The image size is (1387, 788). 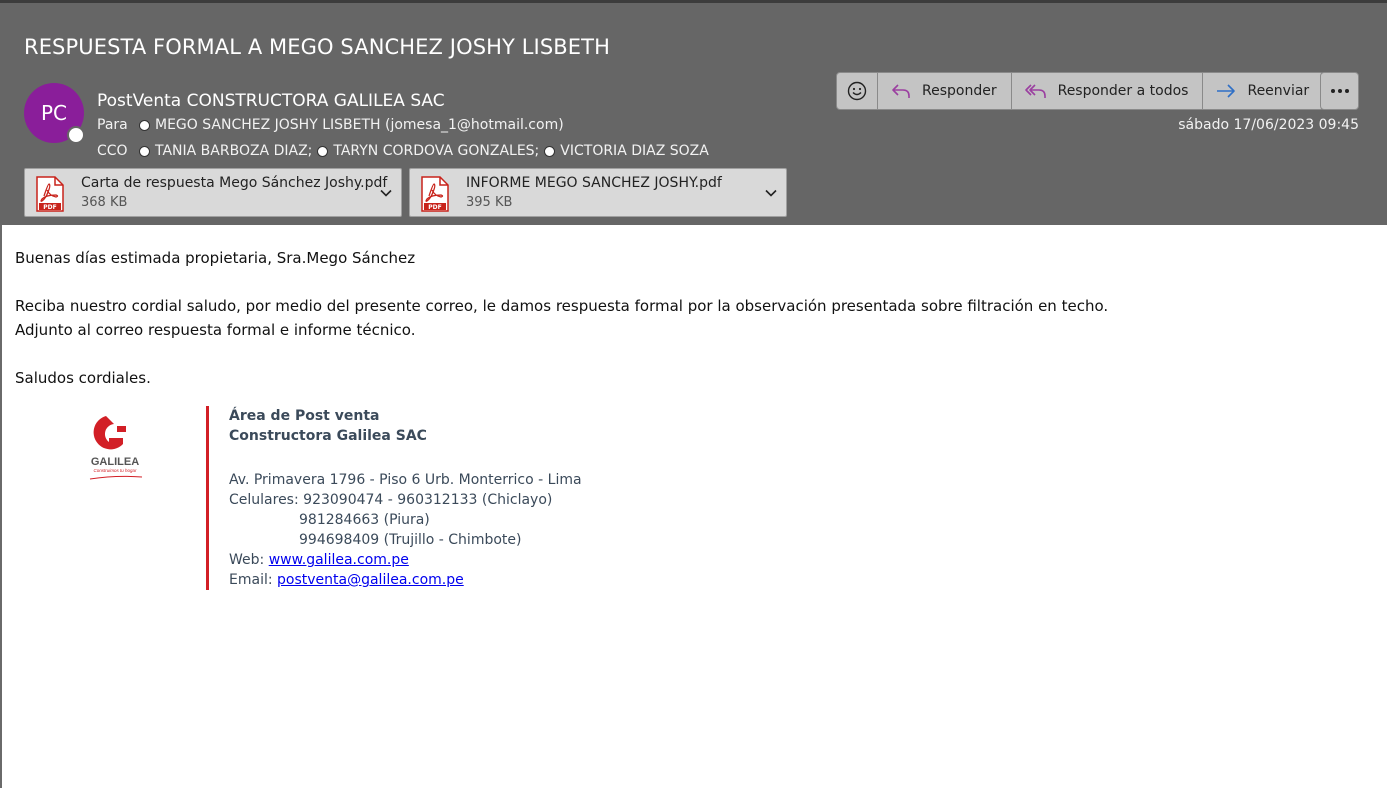 I want to click on web-label: Web:, so click(x=249, y=560).